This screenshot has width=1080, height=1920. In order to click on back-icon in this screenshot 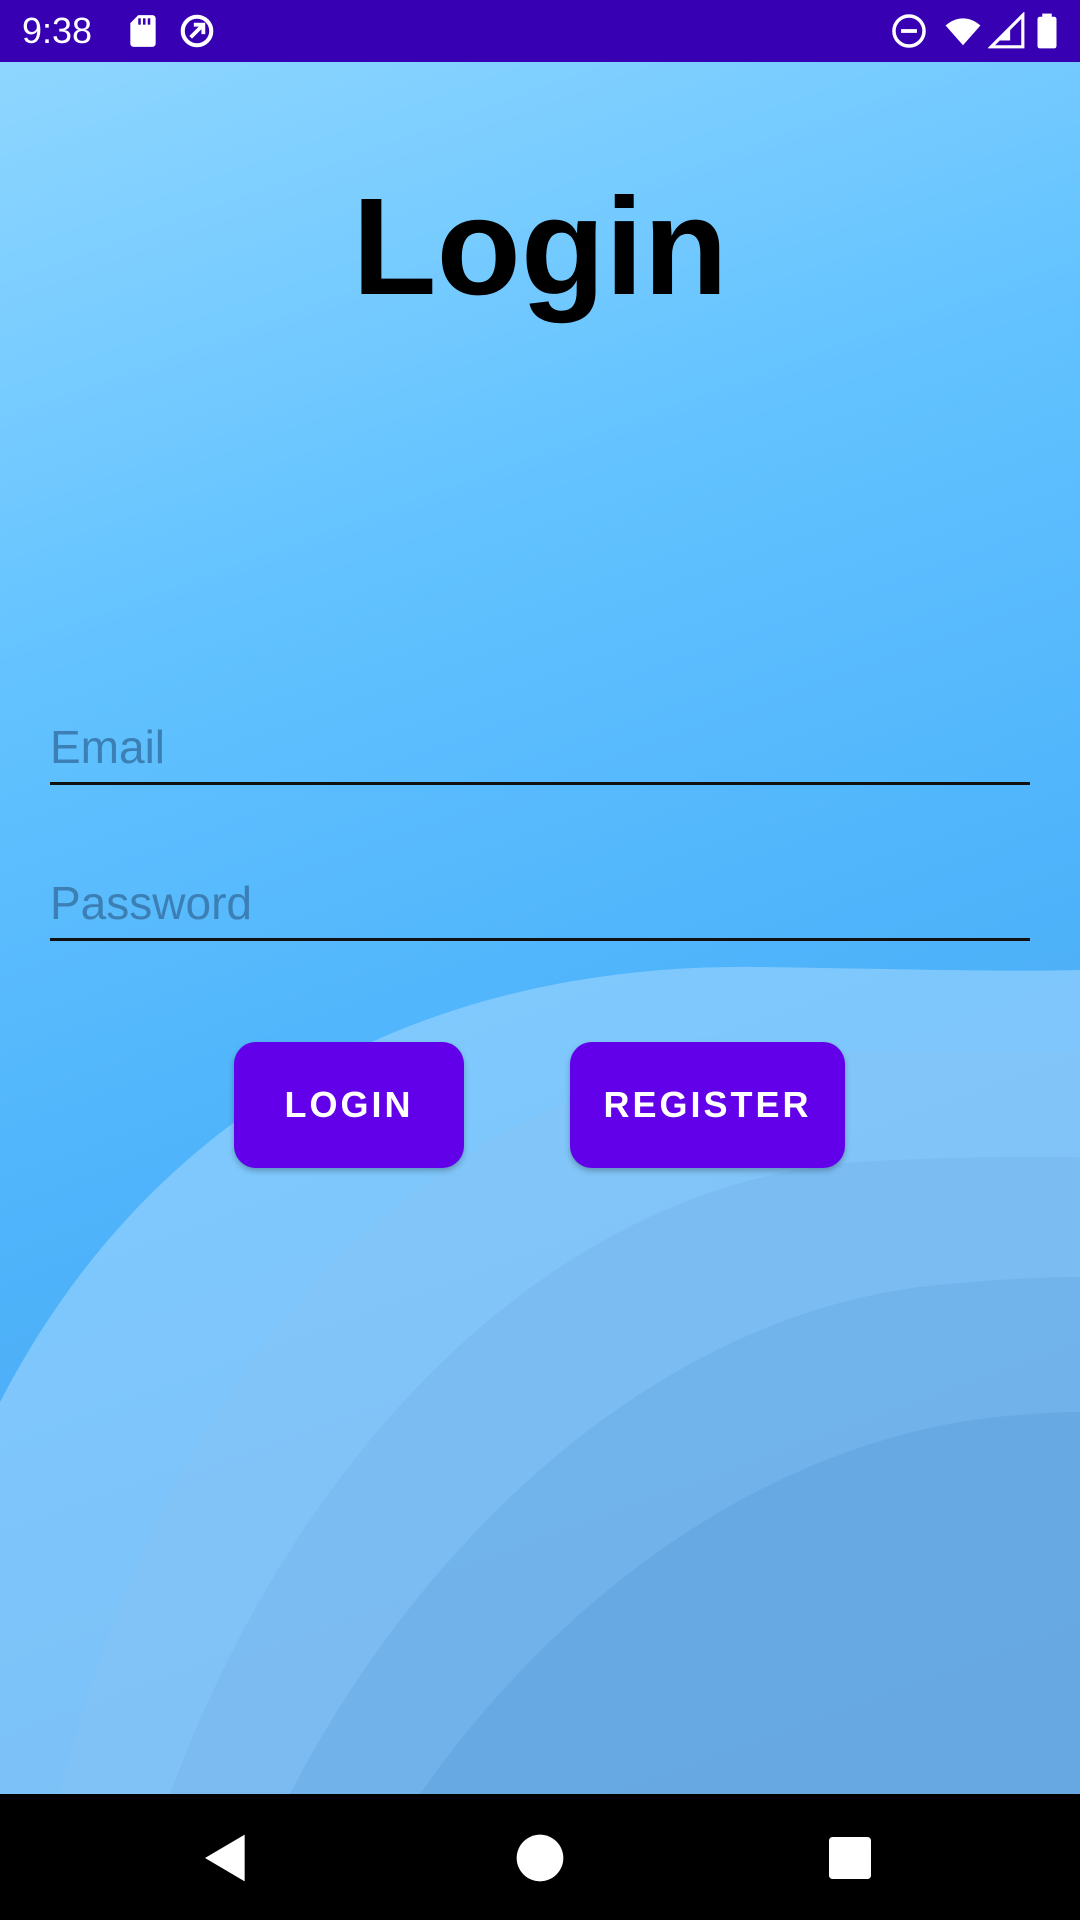, I will do `click(226, 1858)`.